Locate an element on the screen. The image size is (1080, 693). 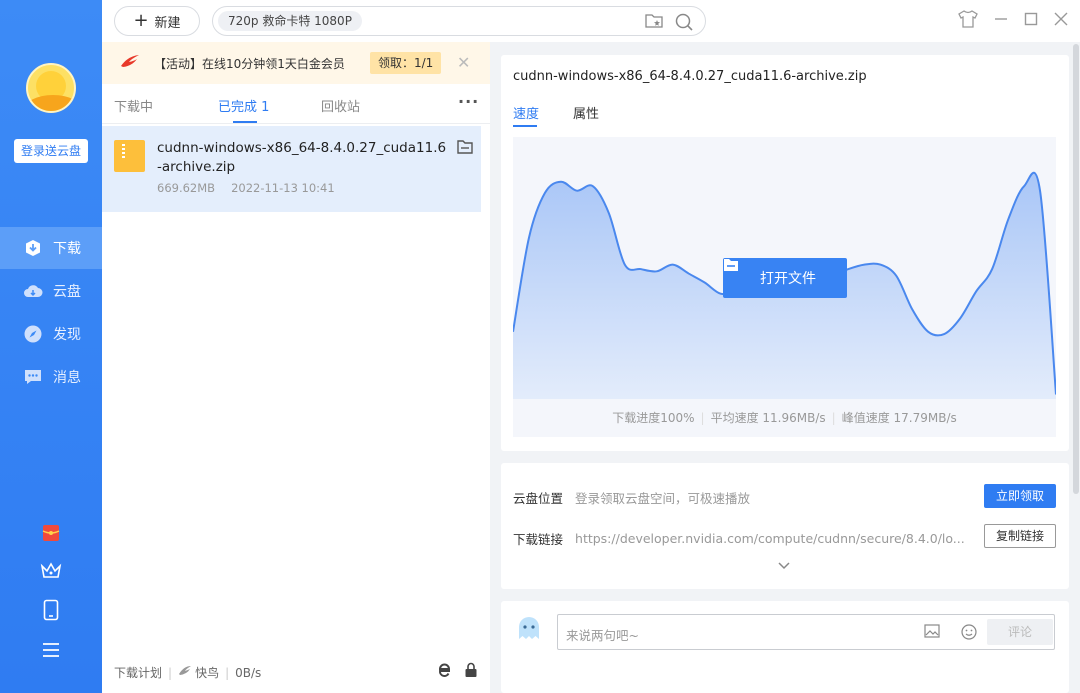
crown-icon is located at coordinates (51, 571).